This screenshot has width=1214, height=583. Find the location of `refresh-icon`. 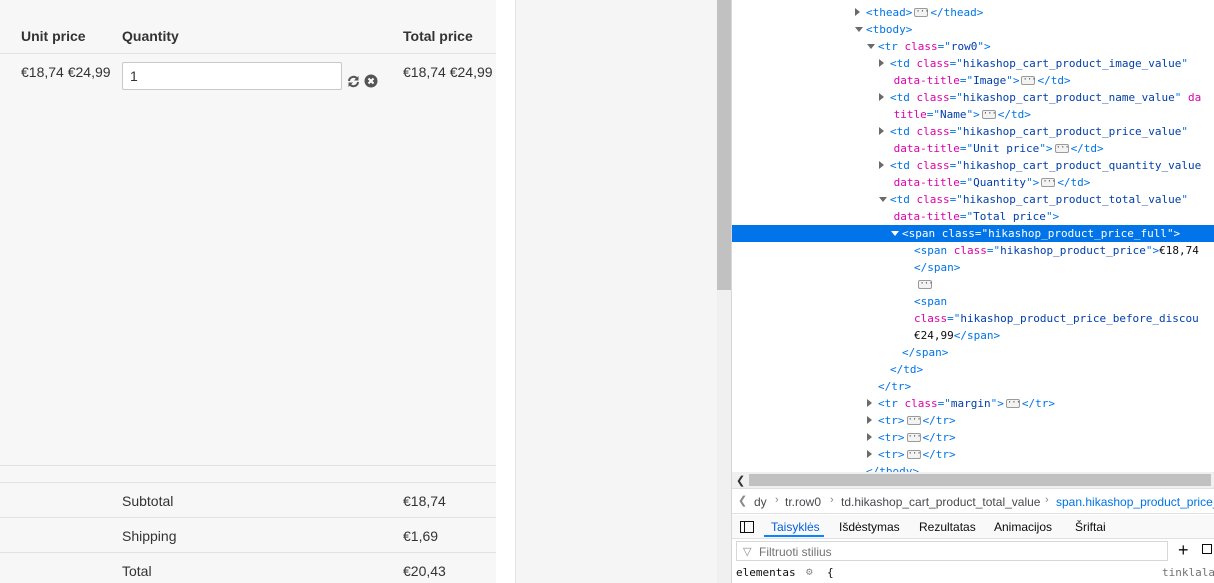

refresh-icon is located at coordinates (353, 81).